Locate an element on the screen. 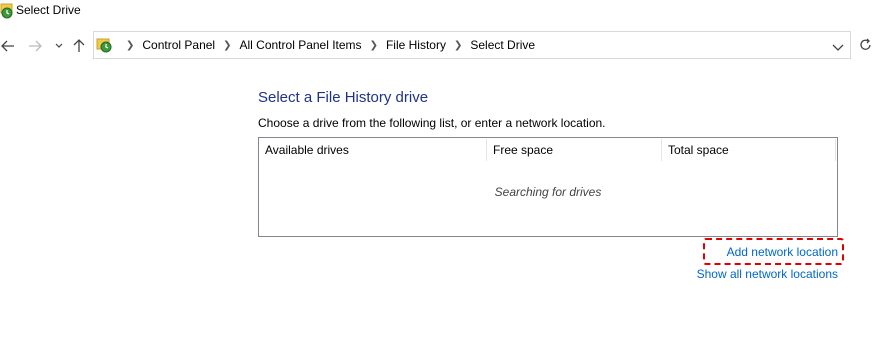 The width and height of the screenshot is (872, 358). refresh-icon is located at coordinates (865, 45).